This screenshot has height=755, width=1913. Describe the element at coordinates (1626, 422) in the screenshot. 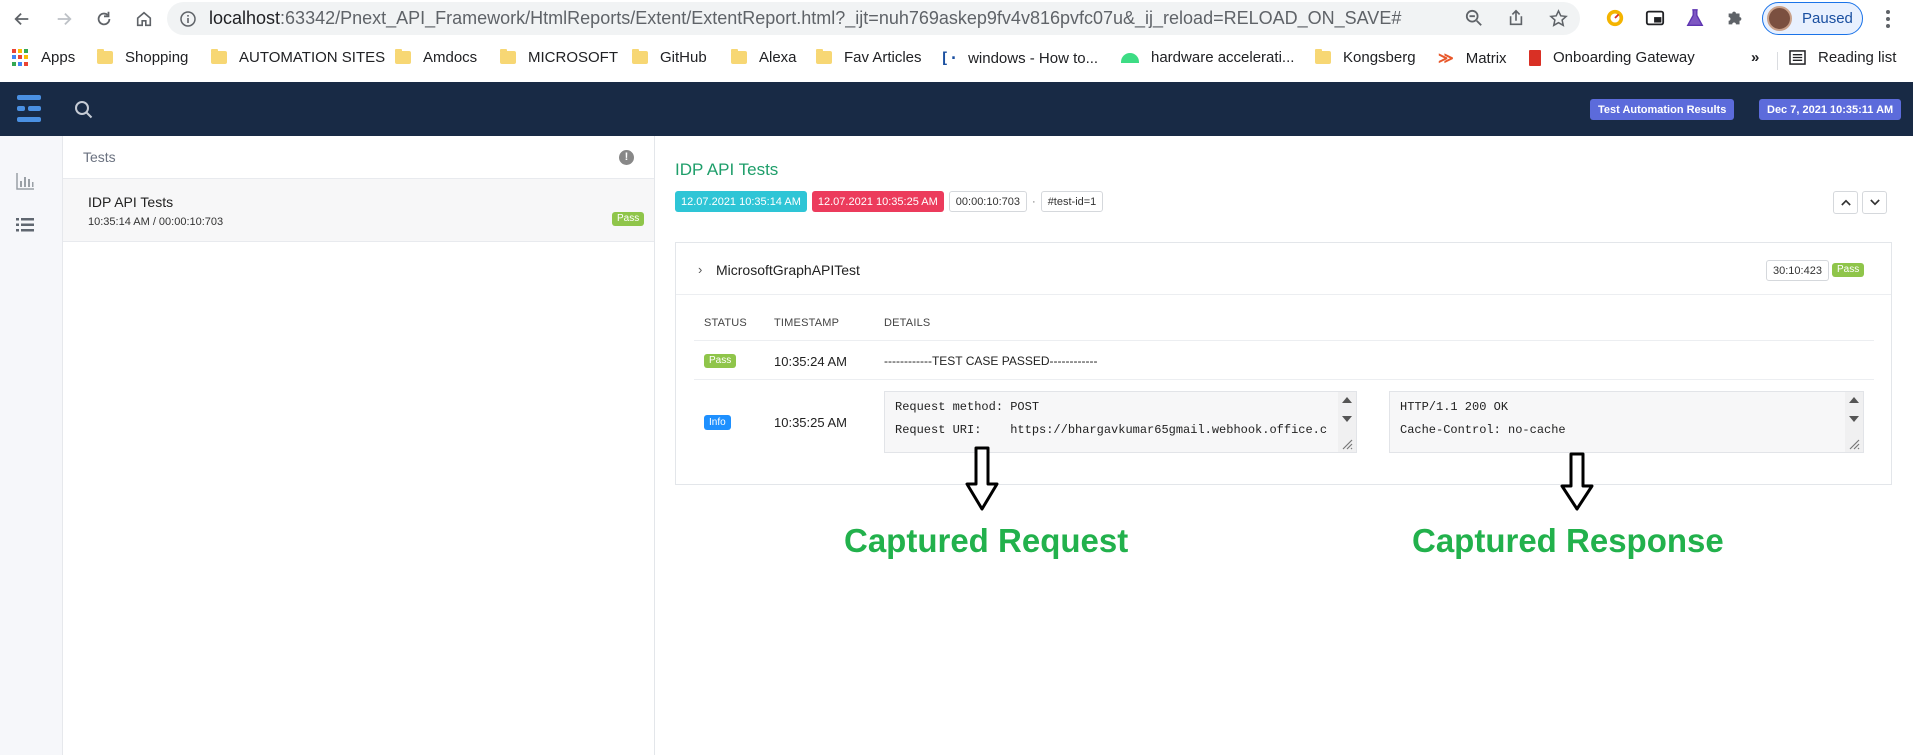

I see `response-textarea: HTTP/1.1 200 OK Cache-Control: no-cache` at that location.